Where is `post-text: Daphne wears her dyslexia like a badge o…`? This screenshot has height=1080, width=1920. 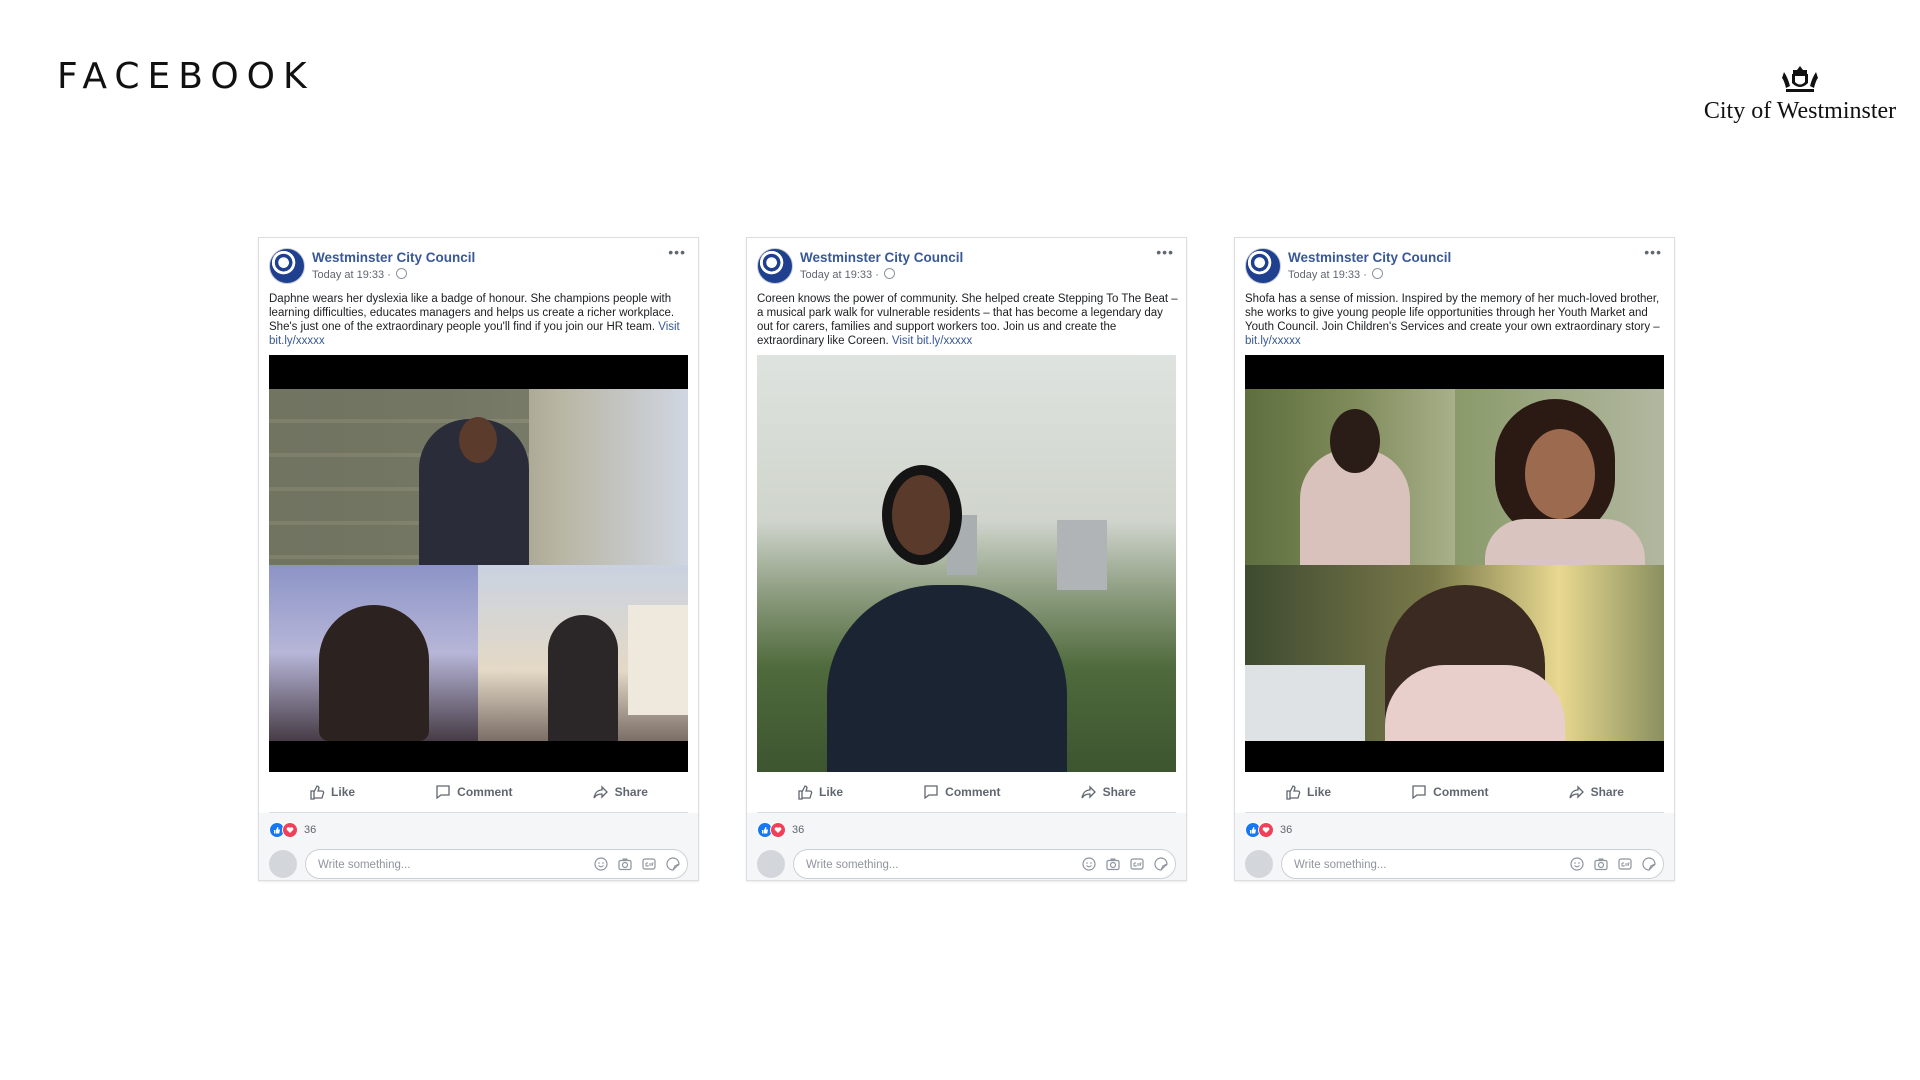 post-text: Daphne wears her dyslexia like a badge o… is located at coordinates (479, 320).